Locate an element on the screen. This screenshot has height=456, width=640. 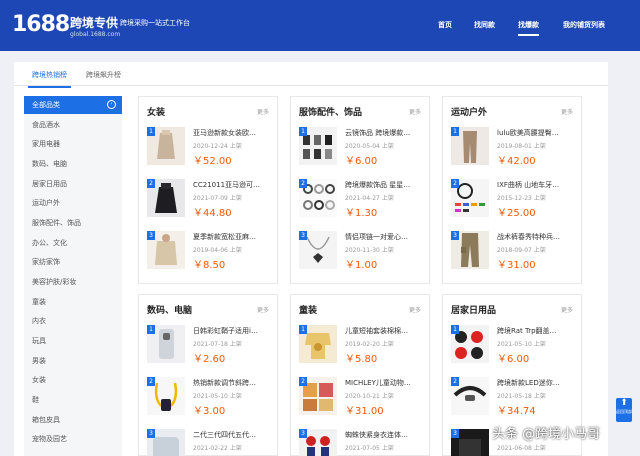
product-item: 3 蜘蛛侠紧身衣连体… 2021-07-05 上架 is located at coordinates (361, 442).